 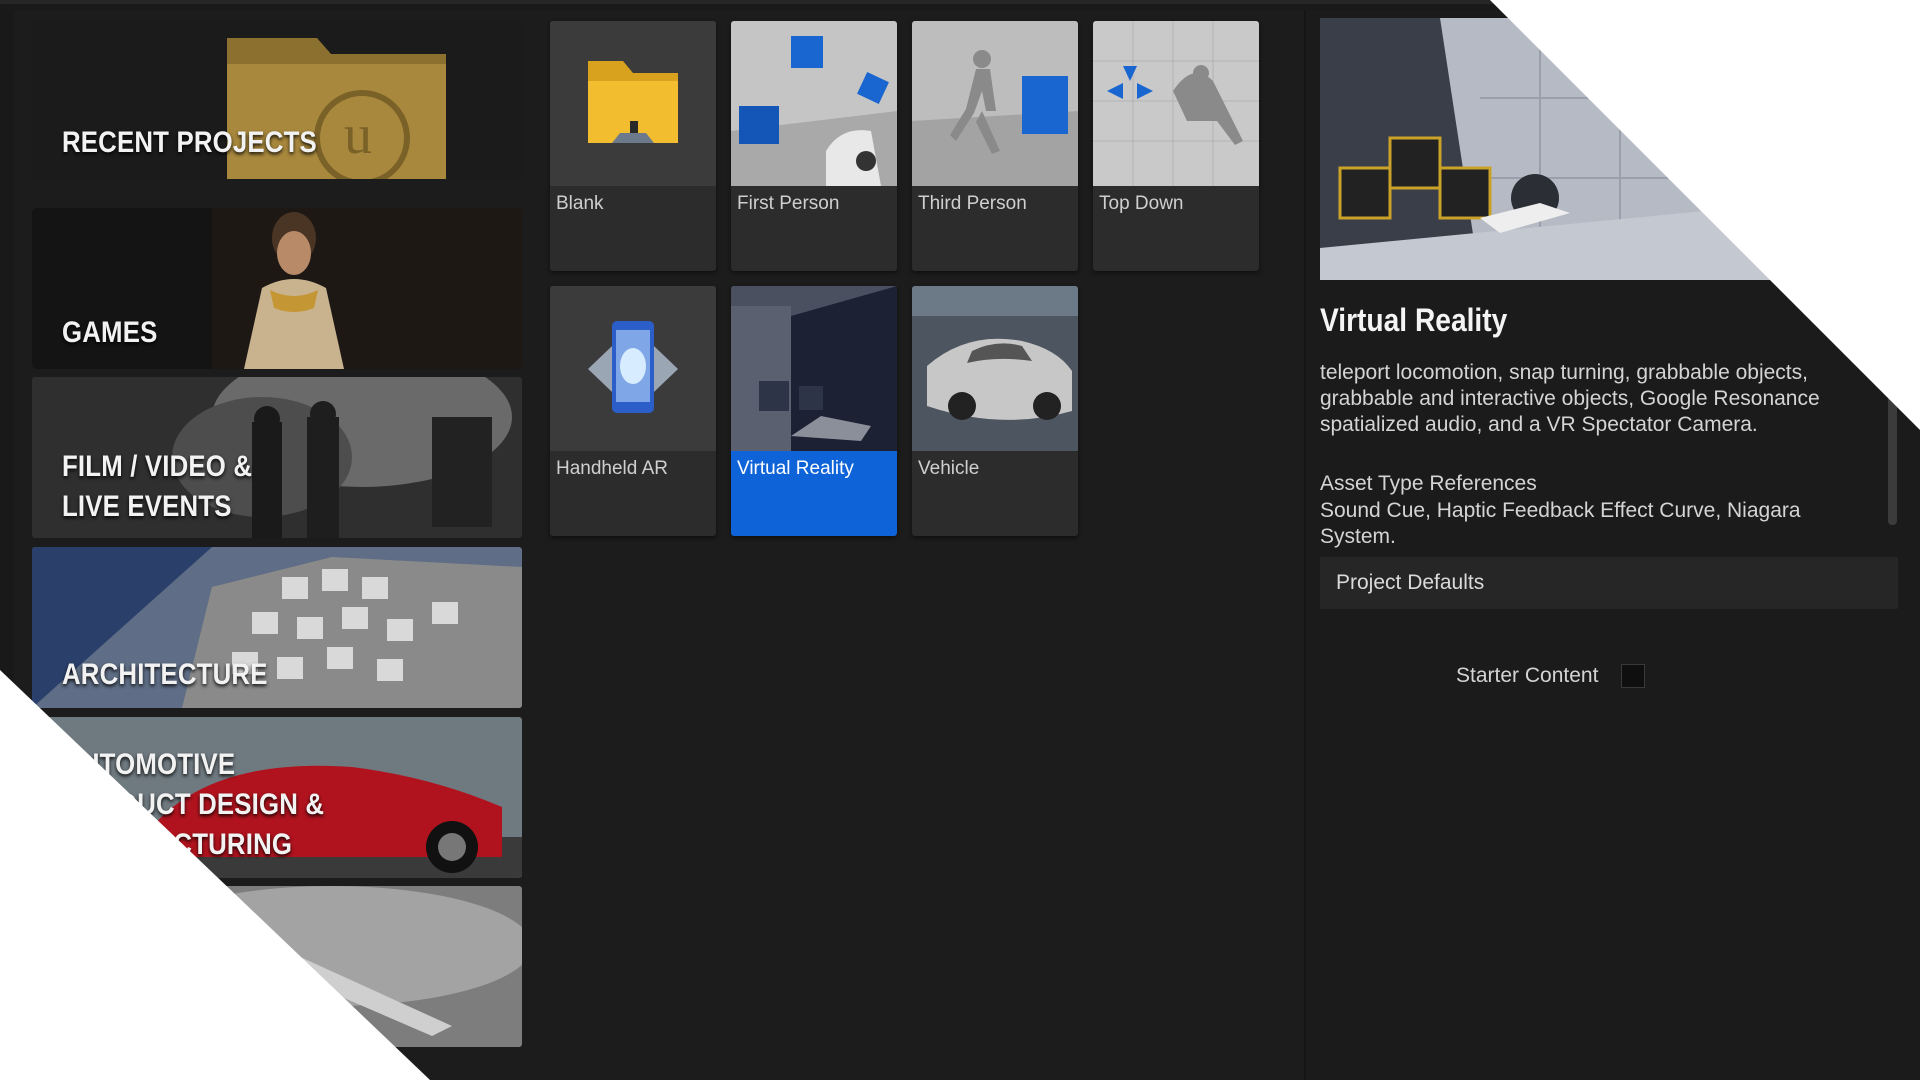 I want to click on phone-ar-icon, so click(x=633, y=368).